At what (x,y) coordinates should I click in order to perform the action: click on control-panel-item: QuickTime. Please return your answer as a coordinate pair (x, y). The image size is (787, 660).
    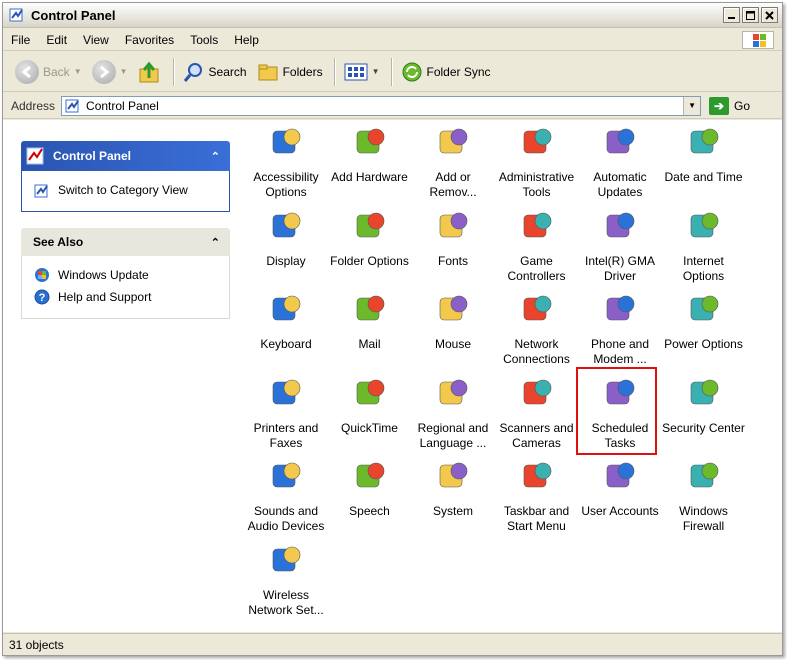
    Looking at the image, I should click on (370, 413).